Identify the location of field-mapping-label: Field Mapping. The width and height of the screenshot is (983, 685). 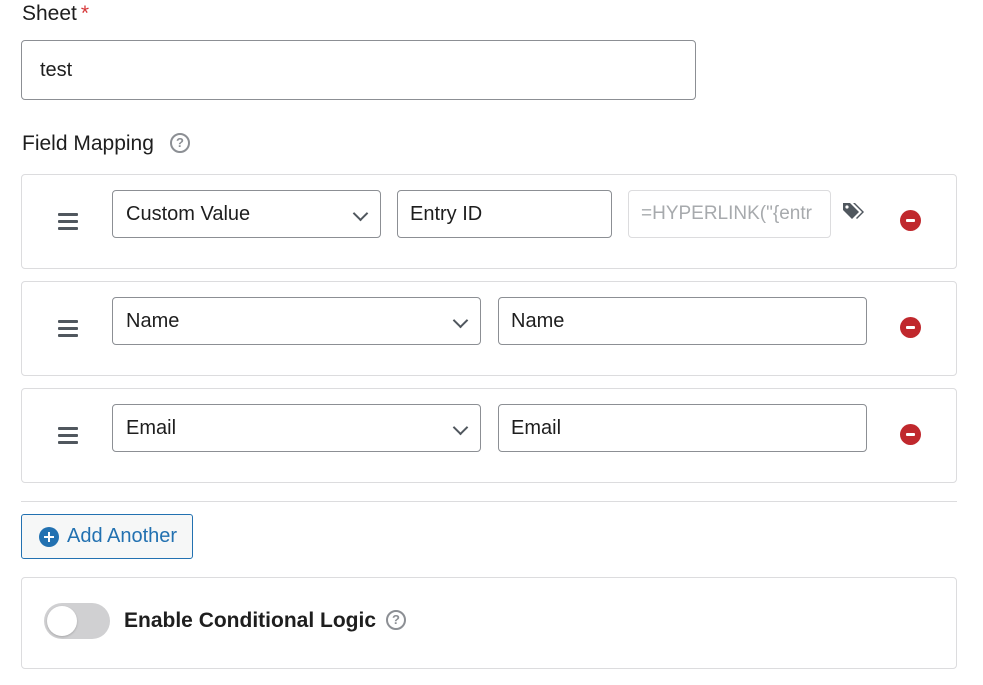
(88, 143).